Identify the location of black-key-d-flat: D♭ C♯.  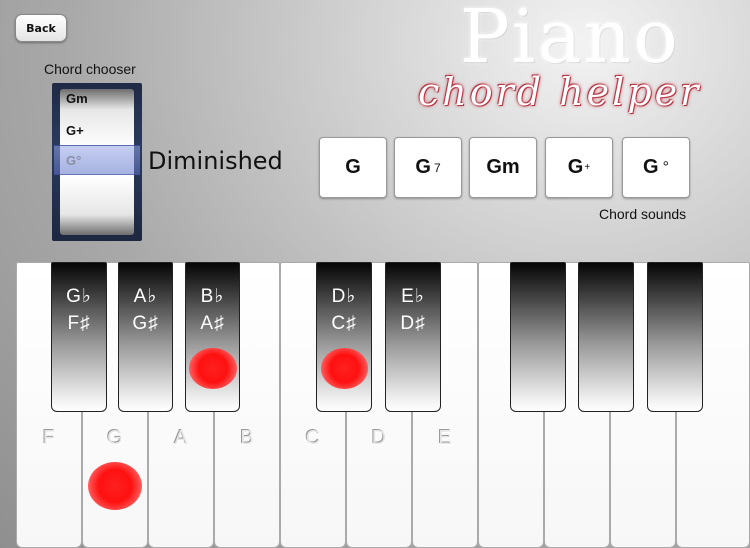
(344, 337).